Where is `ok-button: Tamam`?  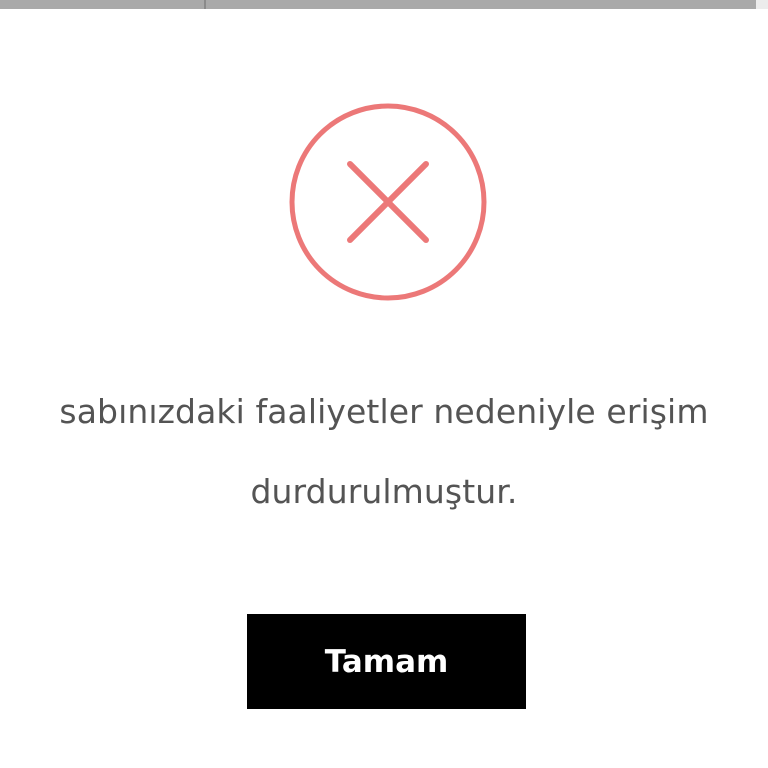 ok-button: Tamam is located at coordinates (386, 661).